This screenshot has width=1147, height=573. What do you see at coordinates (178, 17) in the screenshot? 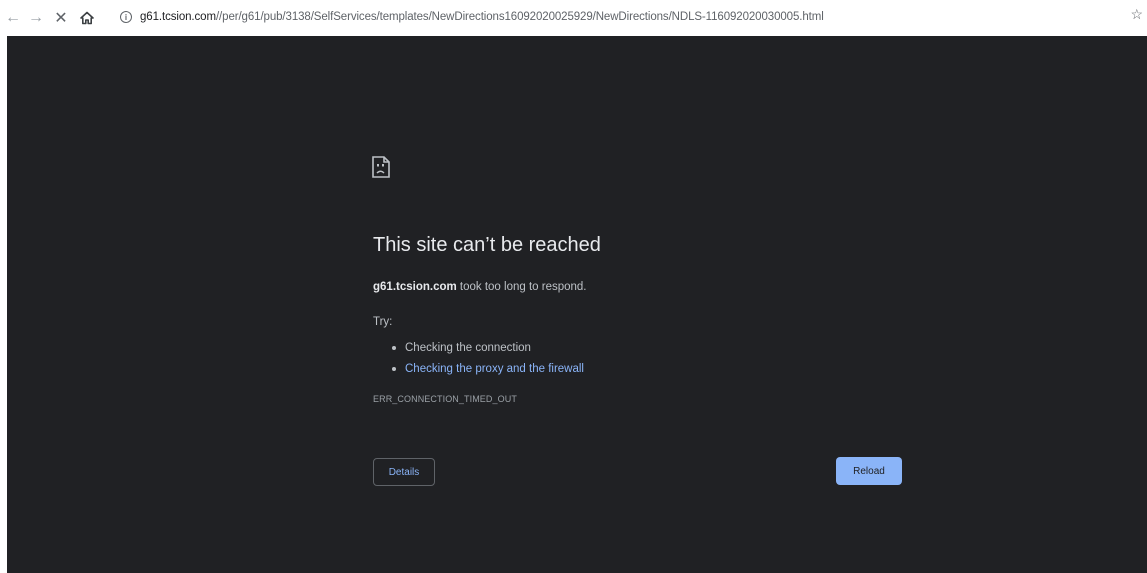
I see `url-host: g61.tcsion.com` at bounding box center [178, 17].